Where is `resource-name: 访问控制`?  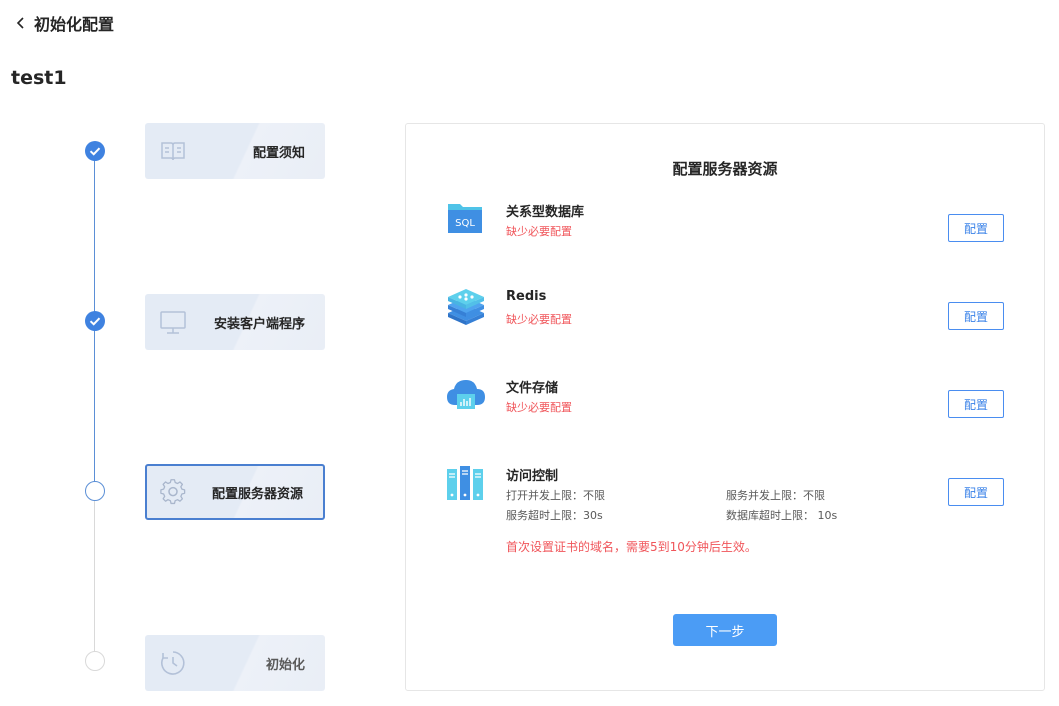
resource-name: 访问控制 is located at coordinates (532, 476).